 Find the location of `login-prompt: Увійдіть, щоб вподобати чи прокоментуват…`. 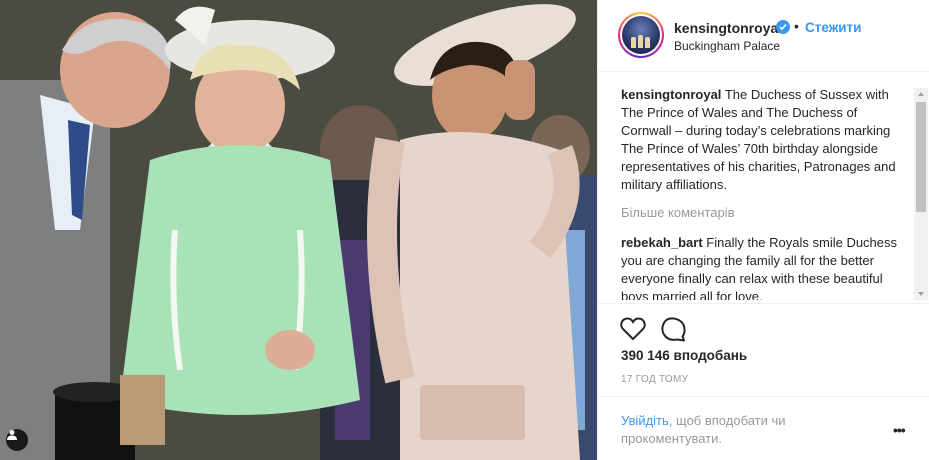

login-prompt: Увійдіть, щоб вподобати чи прокоментуват… is located at coordinates (763, 428).